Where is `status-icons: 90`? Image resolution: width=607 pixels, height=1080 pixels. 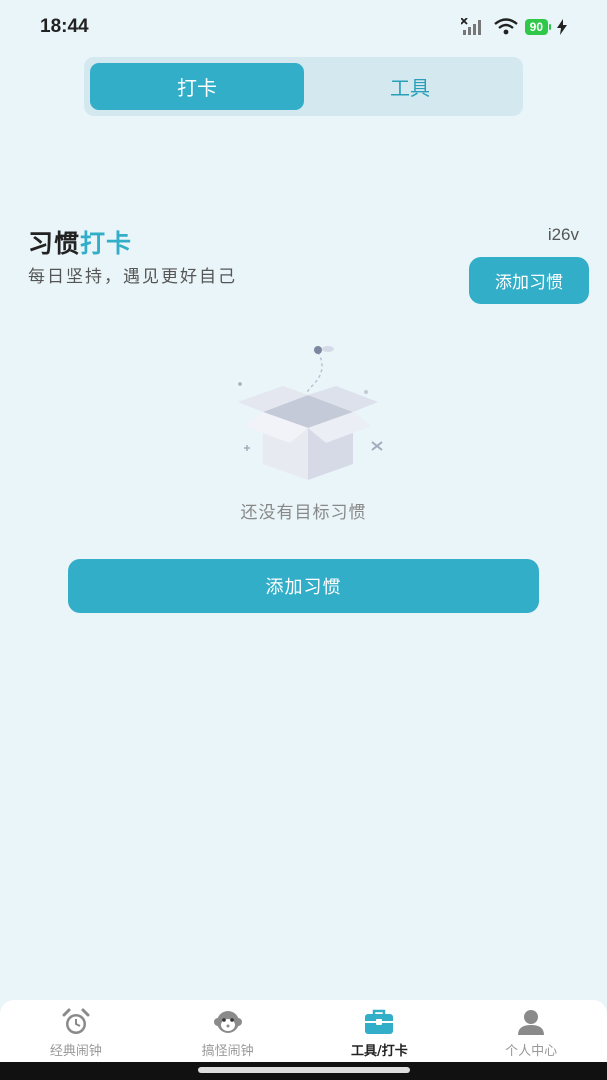 status-icons: 90 is located at coordinates (513, 27).